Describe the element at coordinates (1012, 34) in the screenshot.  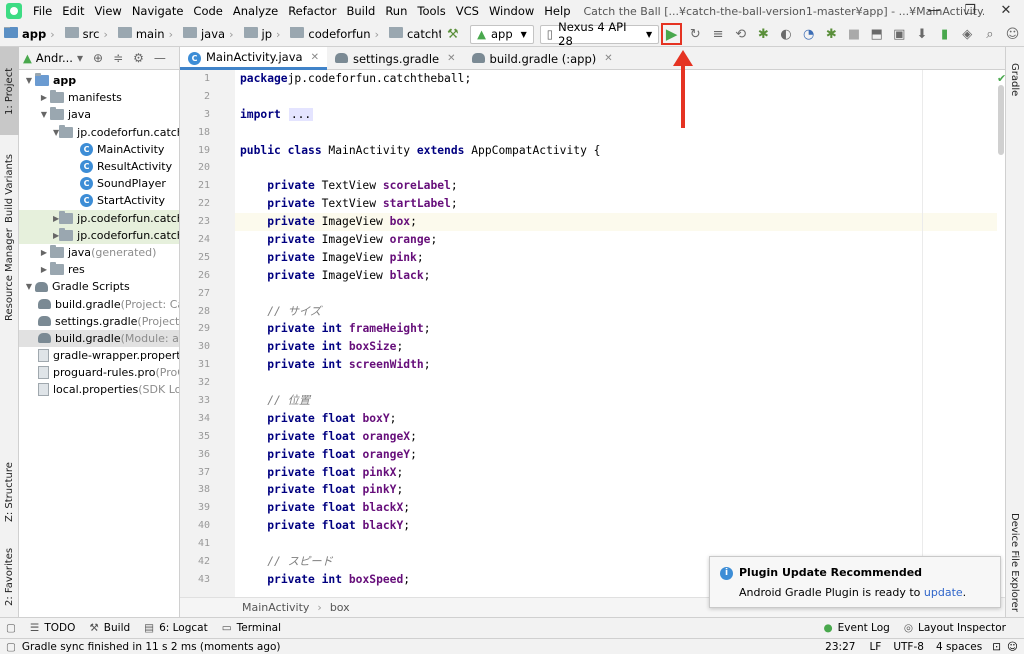
I see `user-icon: ☺` at that location.